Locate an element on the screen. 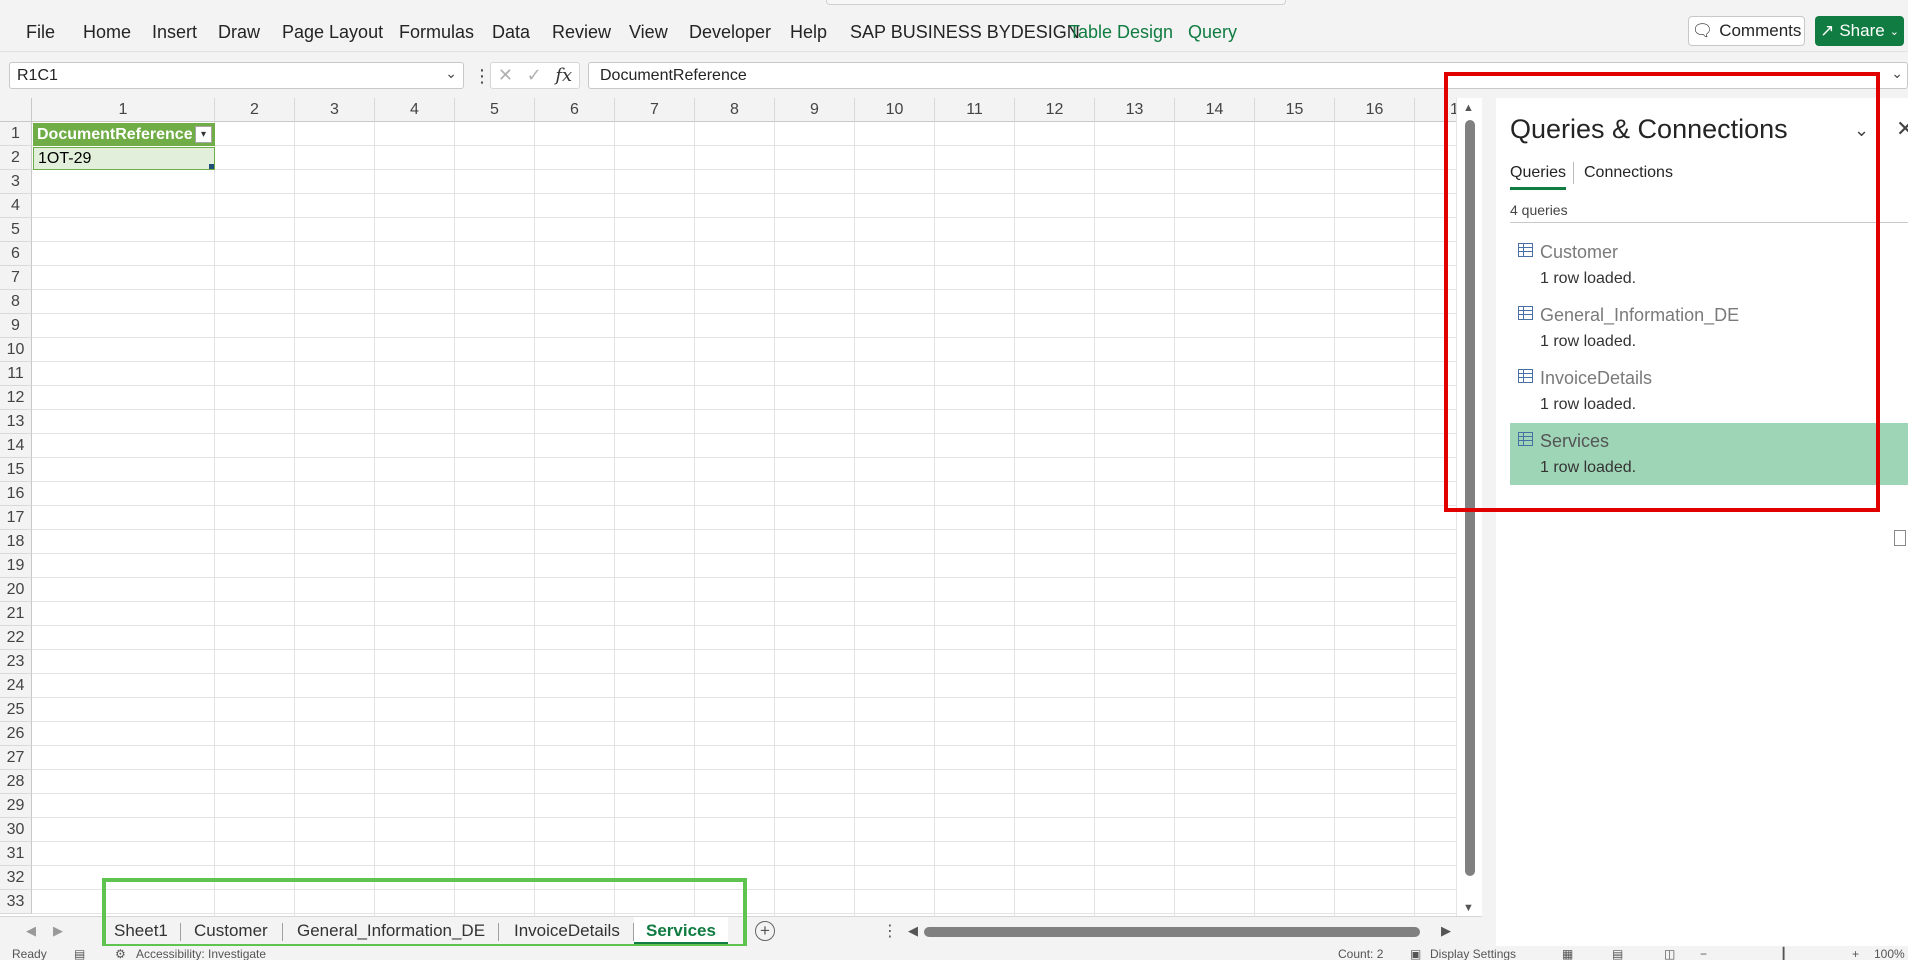 The width and height of the screenshot is (1908, 960). row-header: 24 is located at coordinates (16, 686).